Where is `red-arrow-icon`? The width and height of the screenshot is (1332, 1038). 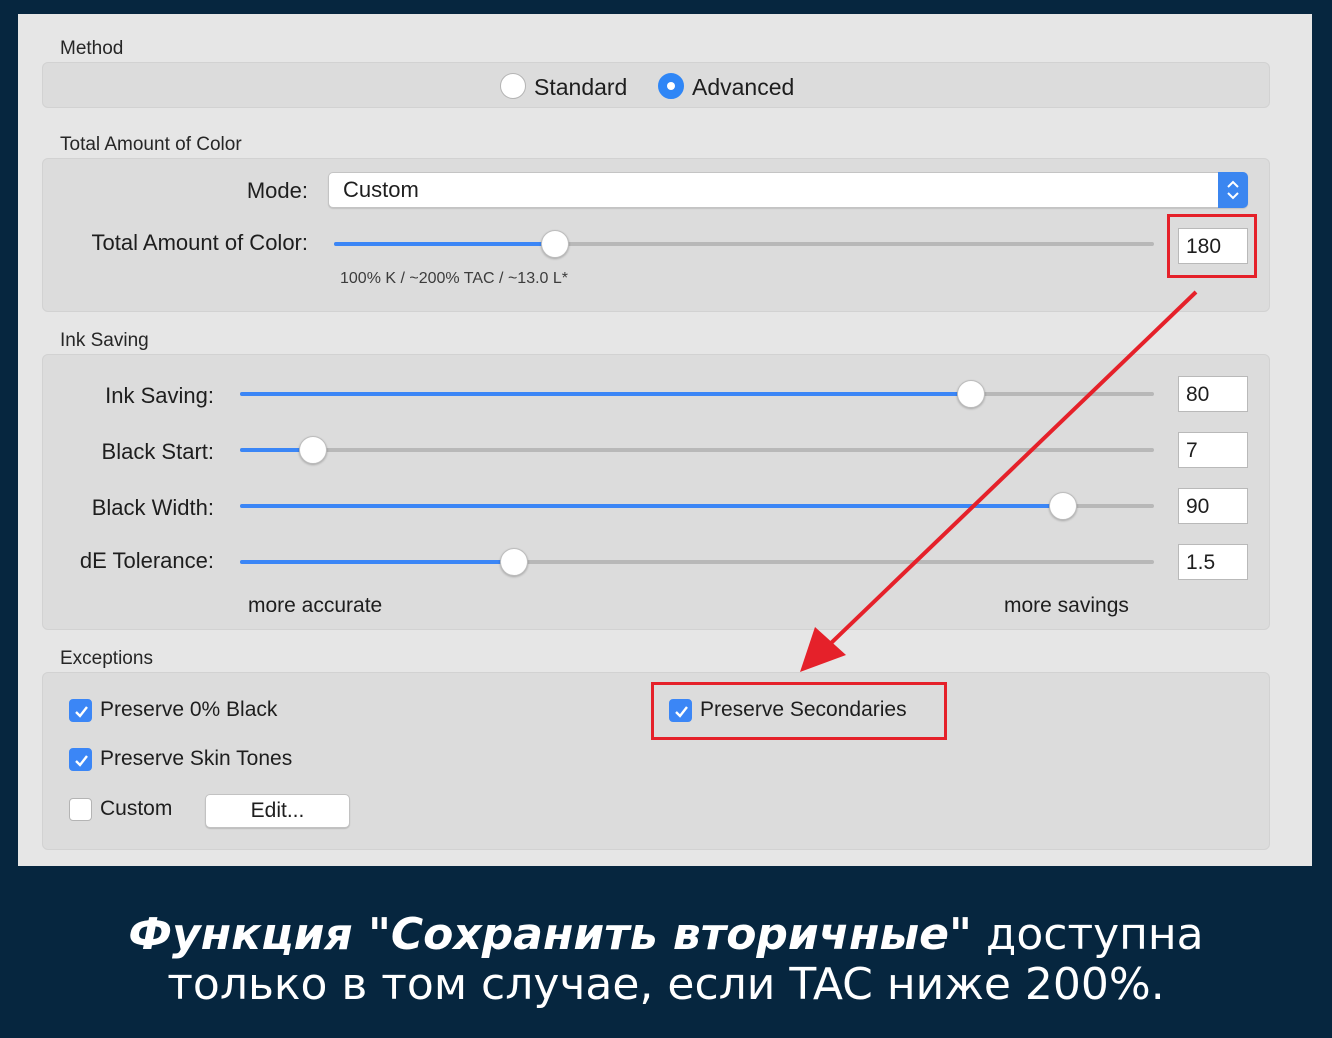 red-arrow-icon is located at coordinates (999, 481).